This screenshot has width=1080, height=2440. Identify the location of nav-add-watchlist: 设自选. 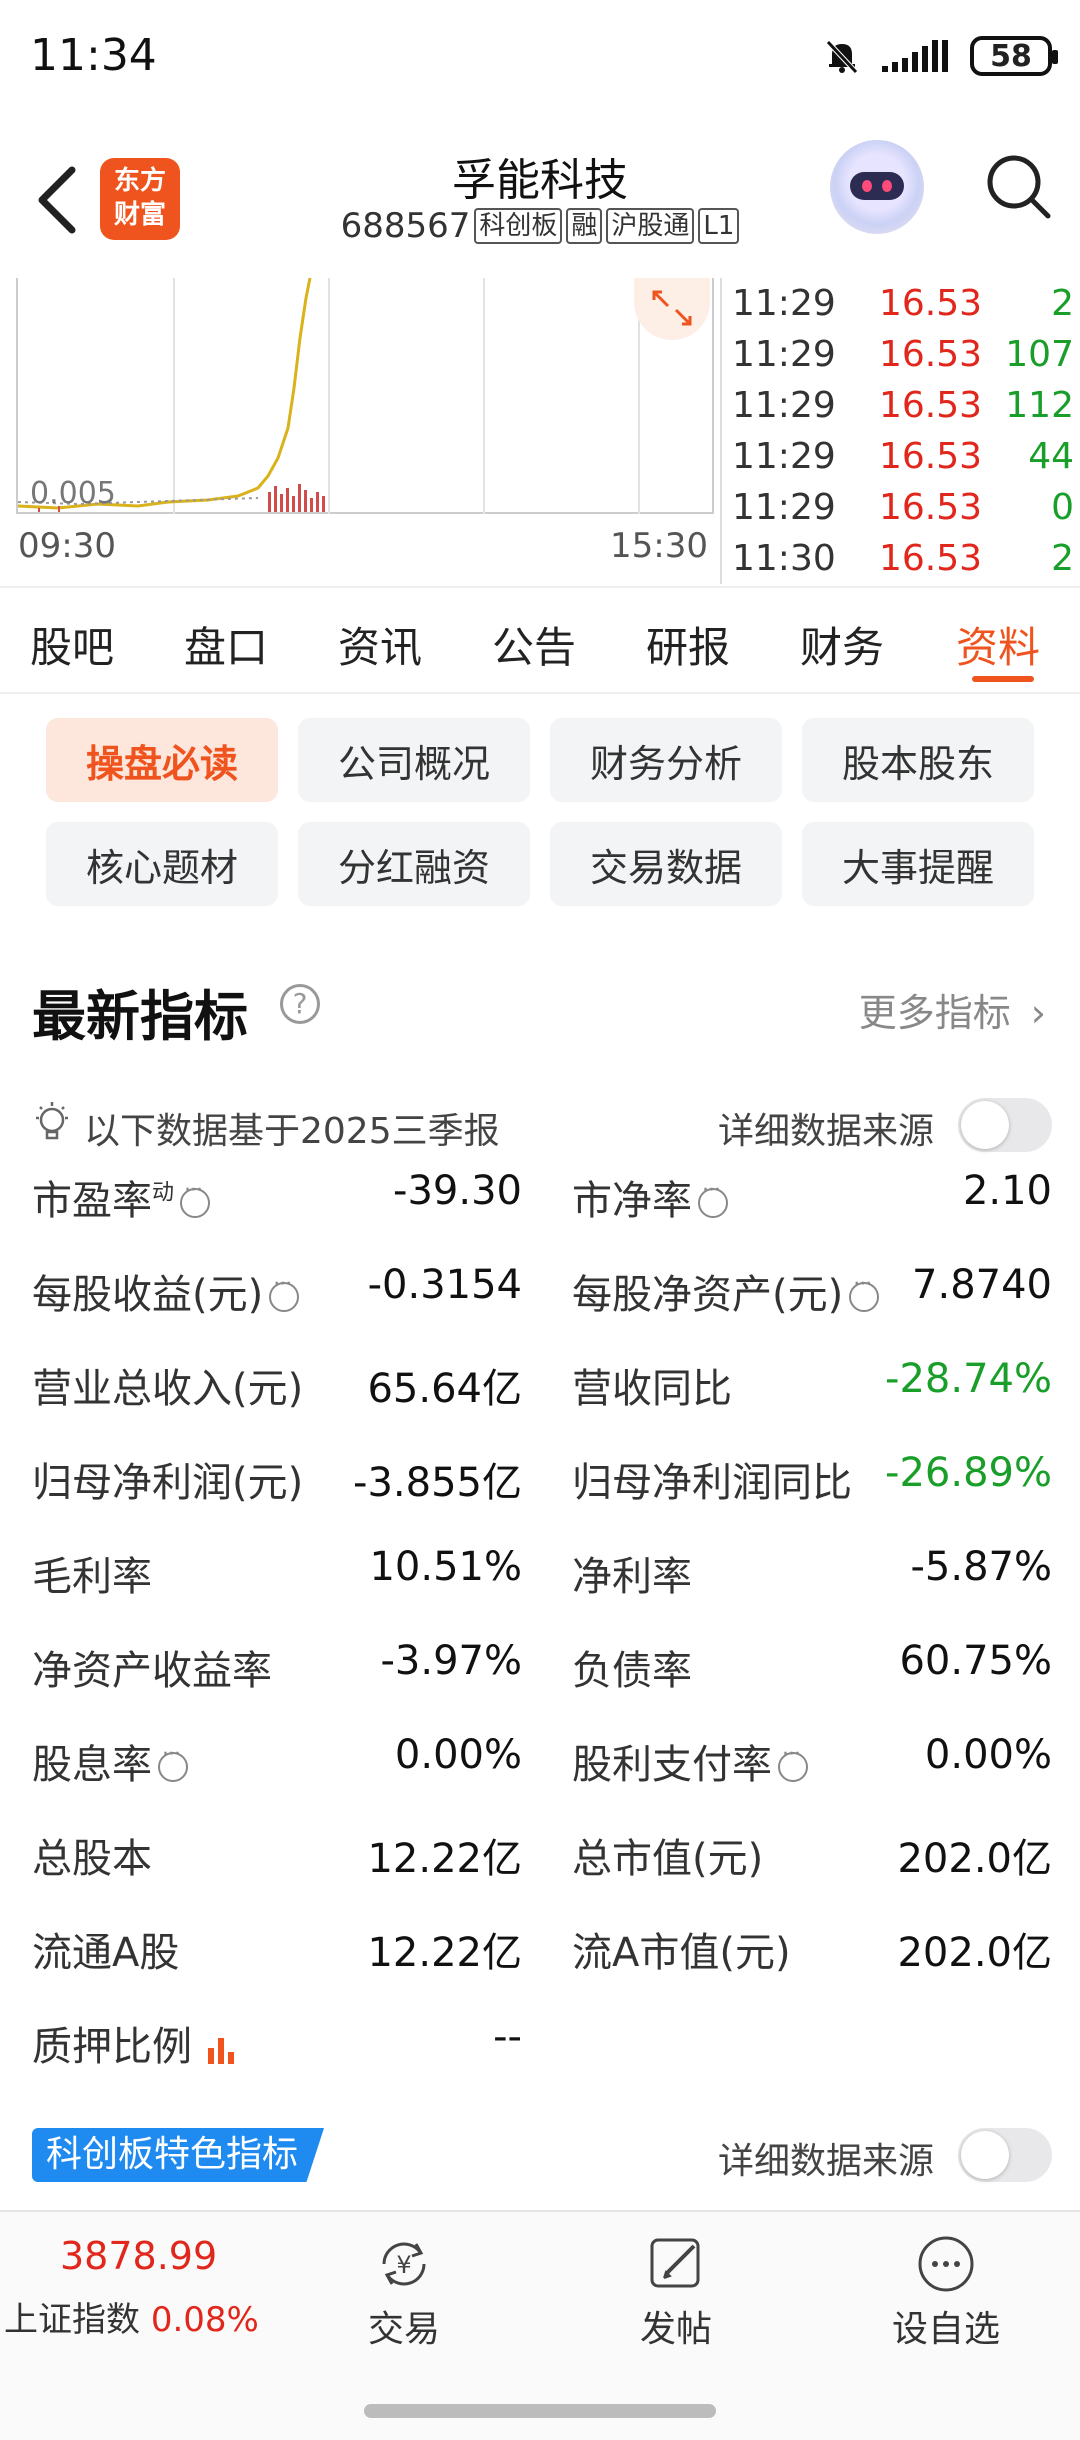
(946, 2292).